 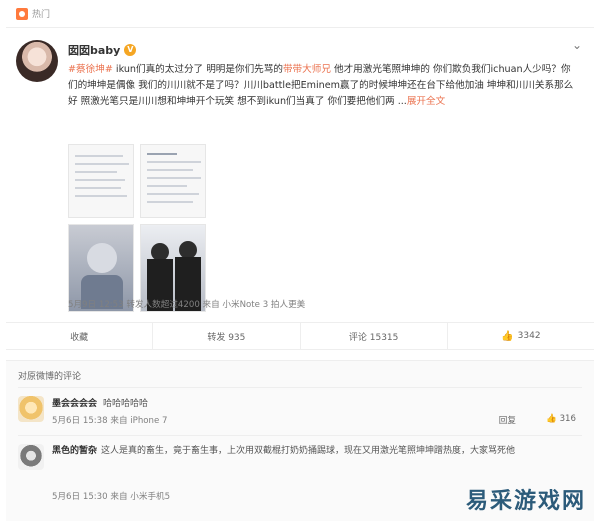 What do you see at coordinates (111, 497) in the screenshot?
I see `comment-time: 5月6日 15:30 来自 小米手机5` at bounding box center [111, 497].